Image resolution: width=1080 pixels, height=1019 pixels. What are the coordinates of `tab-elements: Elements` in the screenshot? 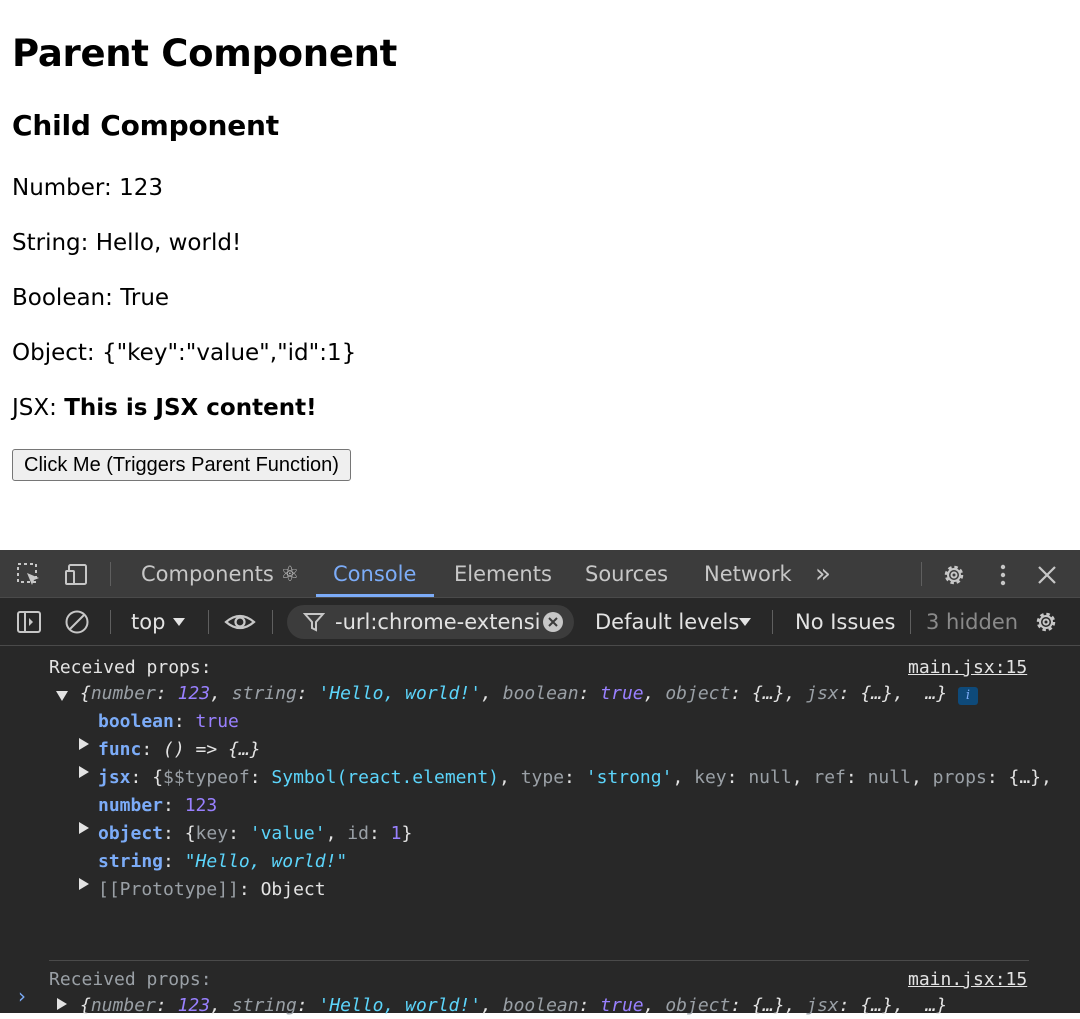 It's located at (503, 574).